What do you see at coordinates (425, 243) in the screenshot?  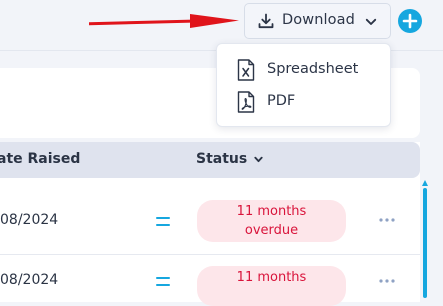 I see `scrollbar-thumb` at bounding box center [425, 243].